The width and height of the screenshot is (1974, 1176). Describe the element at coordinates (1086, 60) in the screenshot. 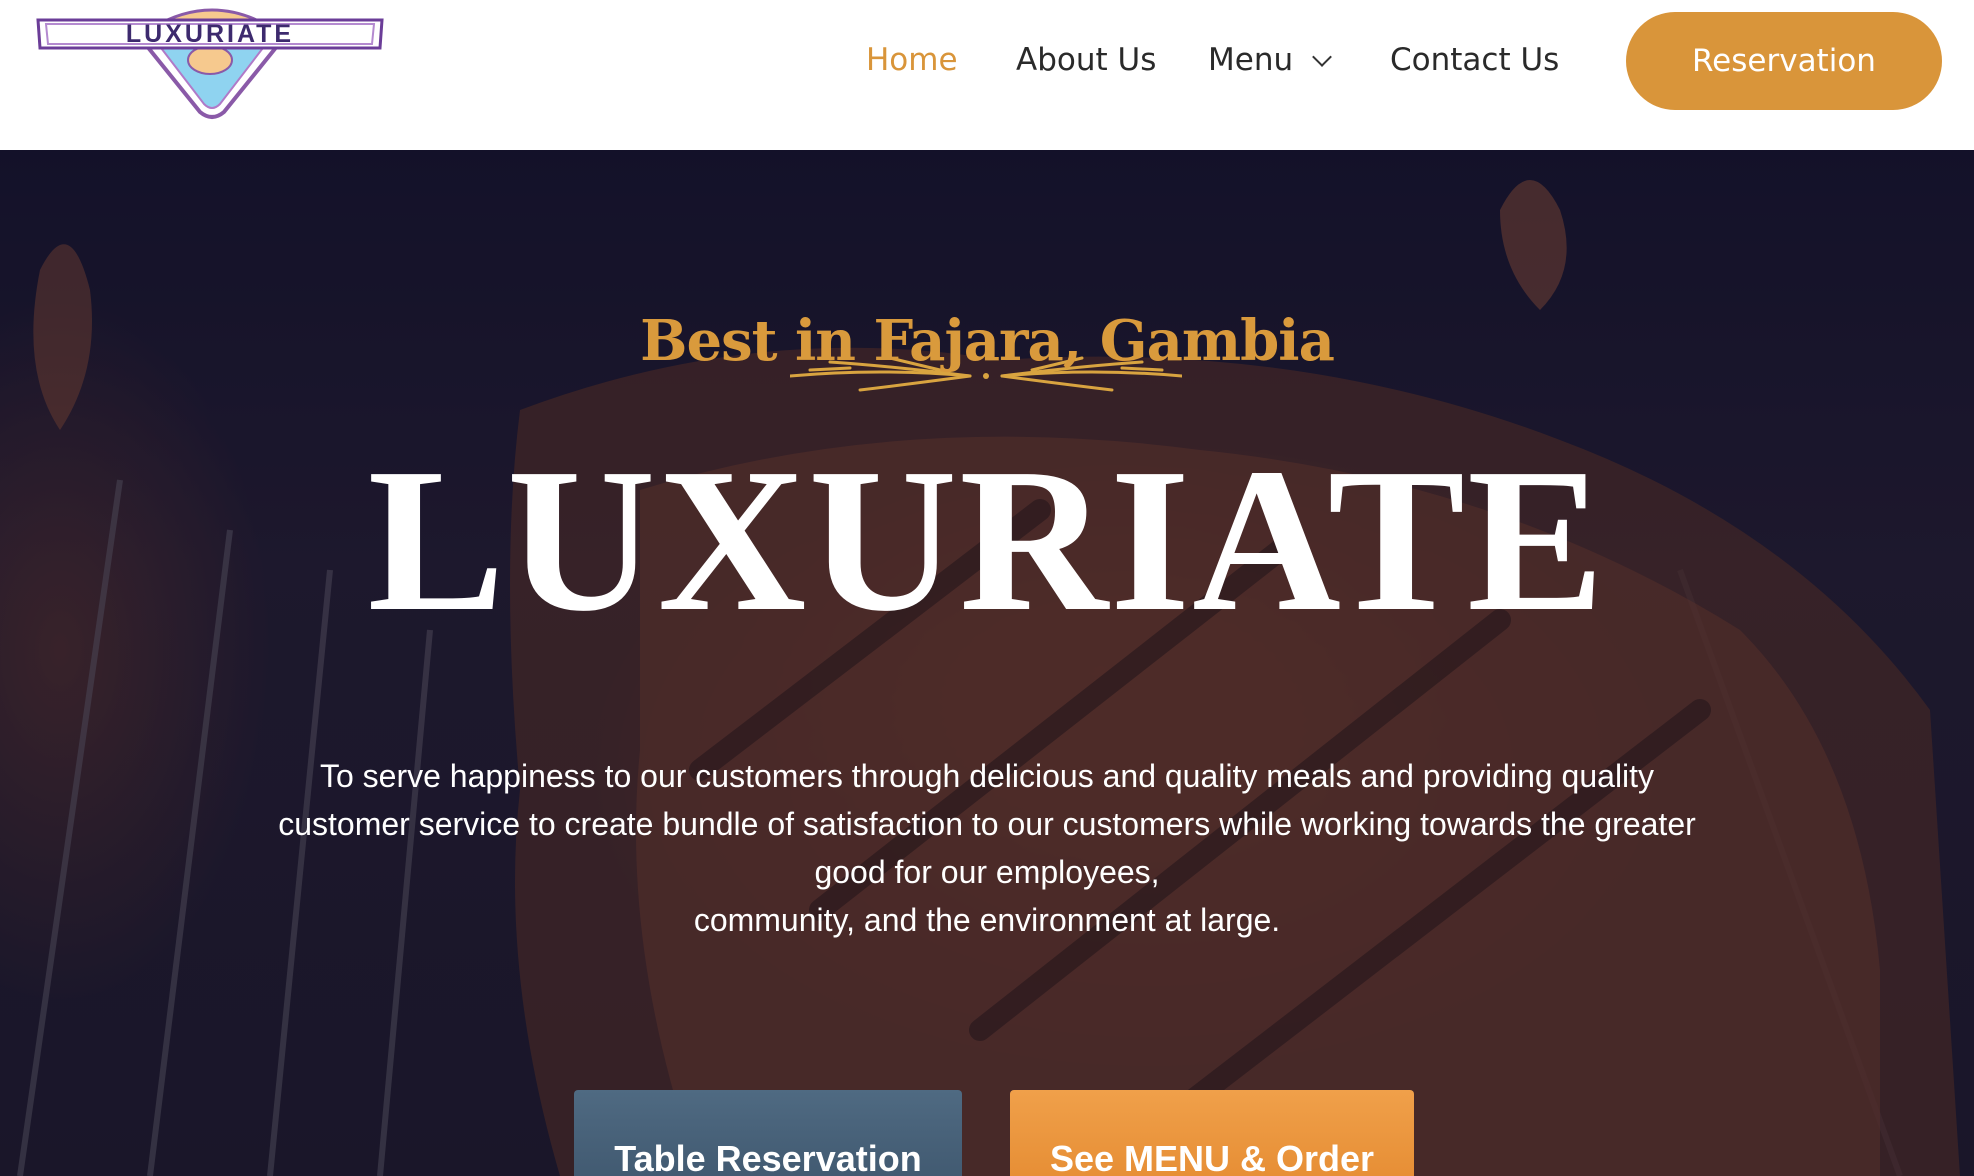

I see `nav-about-us: About Us` at that location.